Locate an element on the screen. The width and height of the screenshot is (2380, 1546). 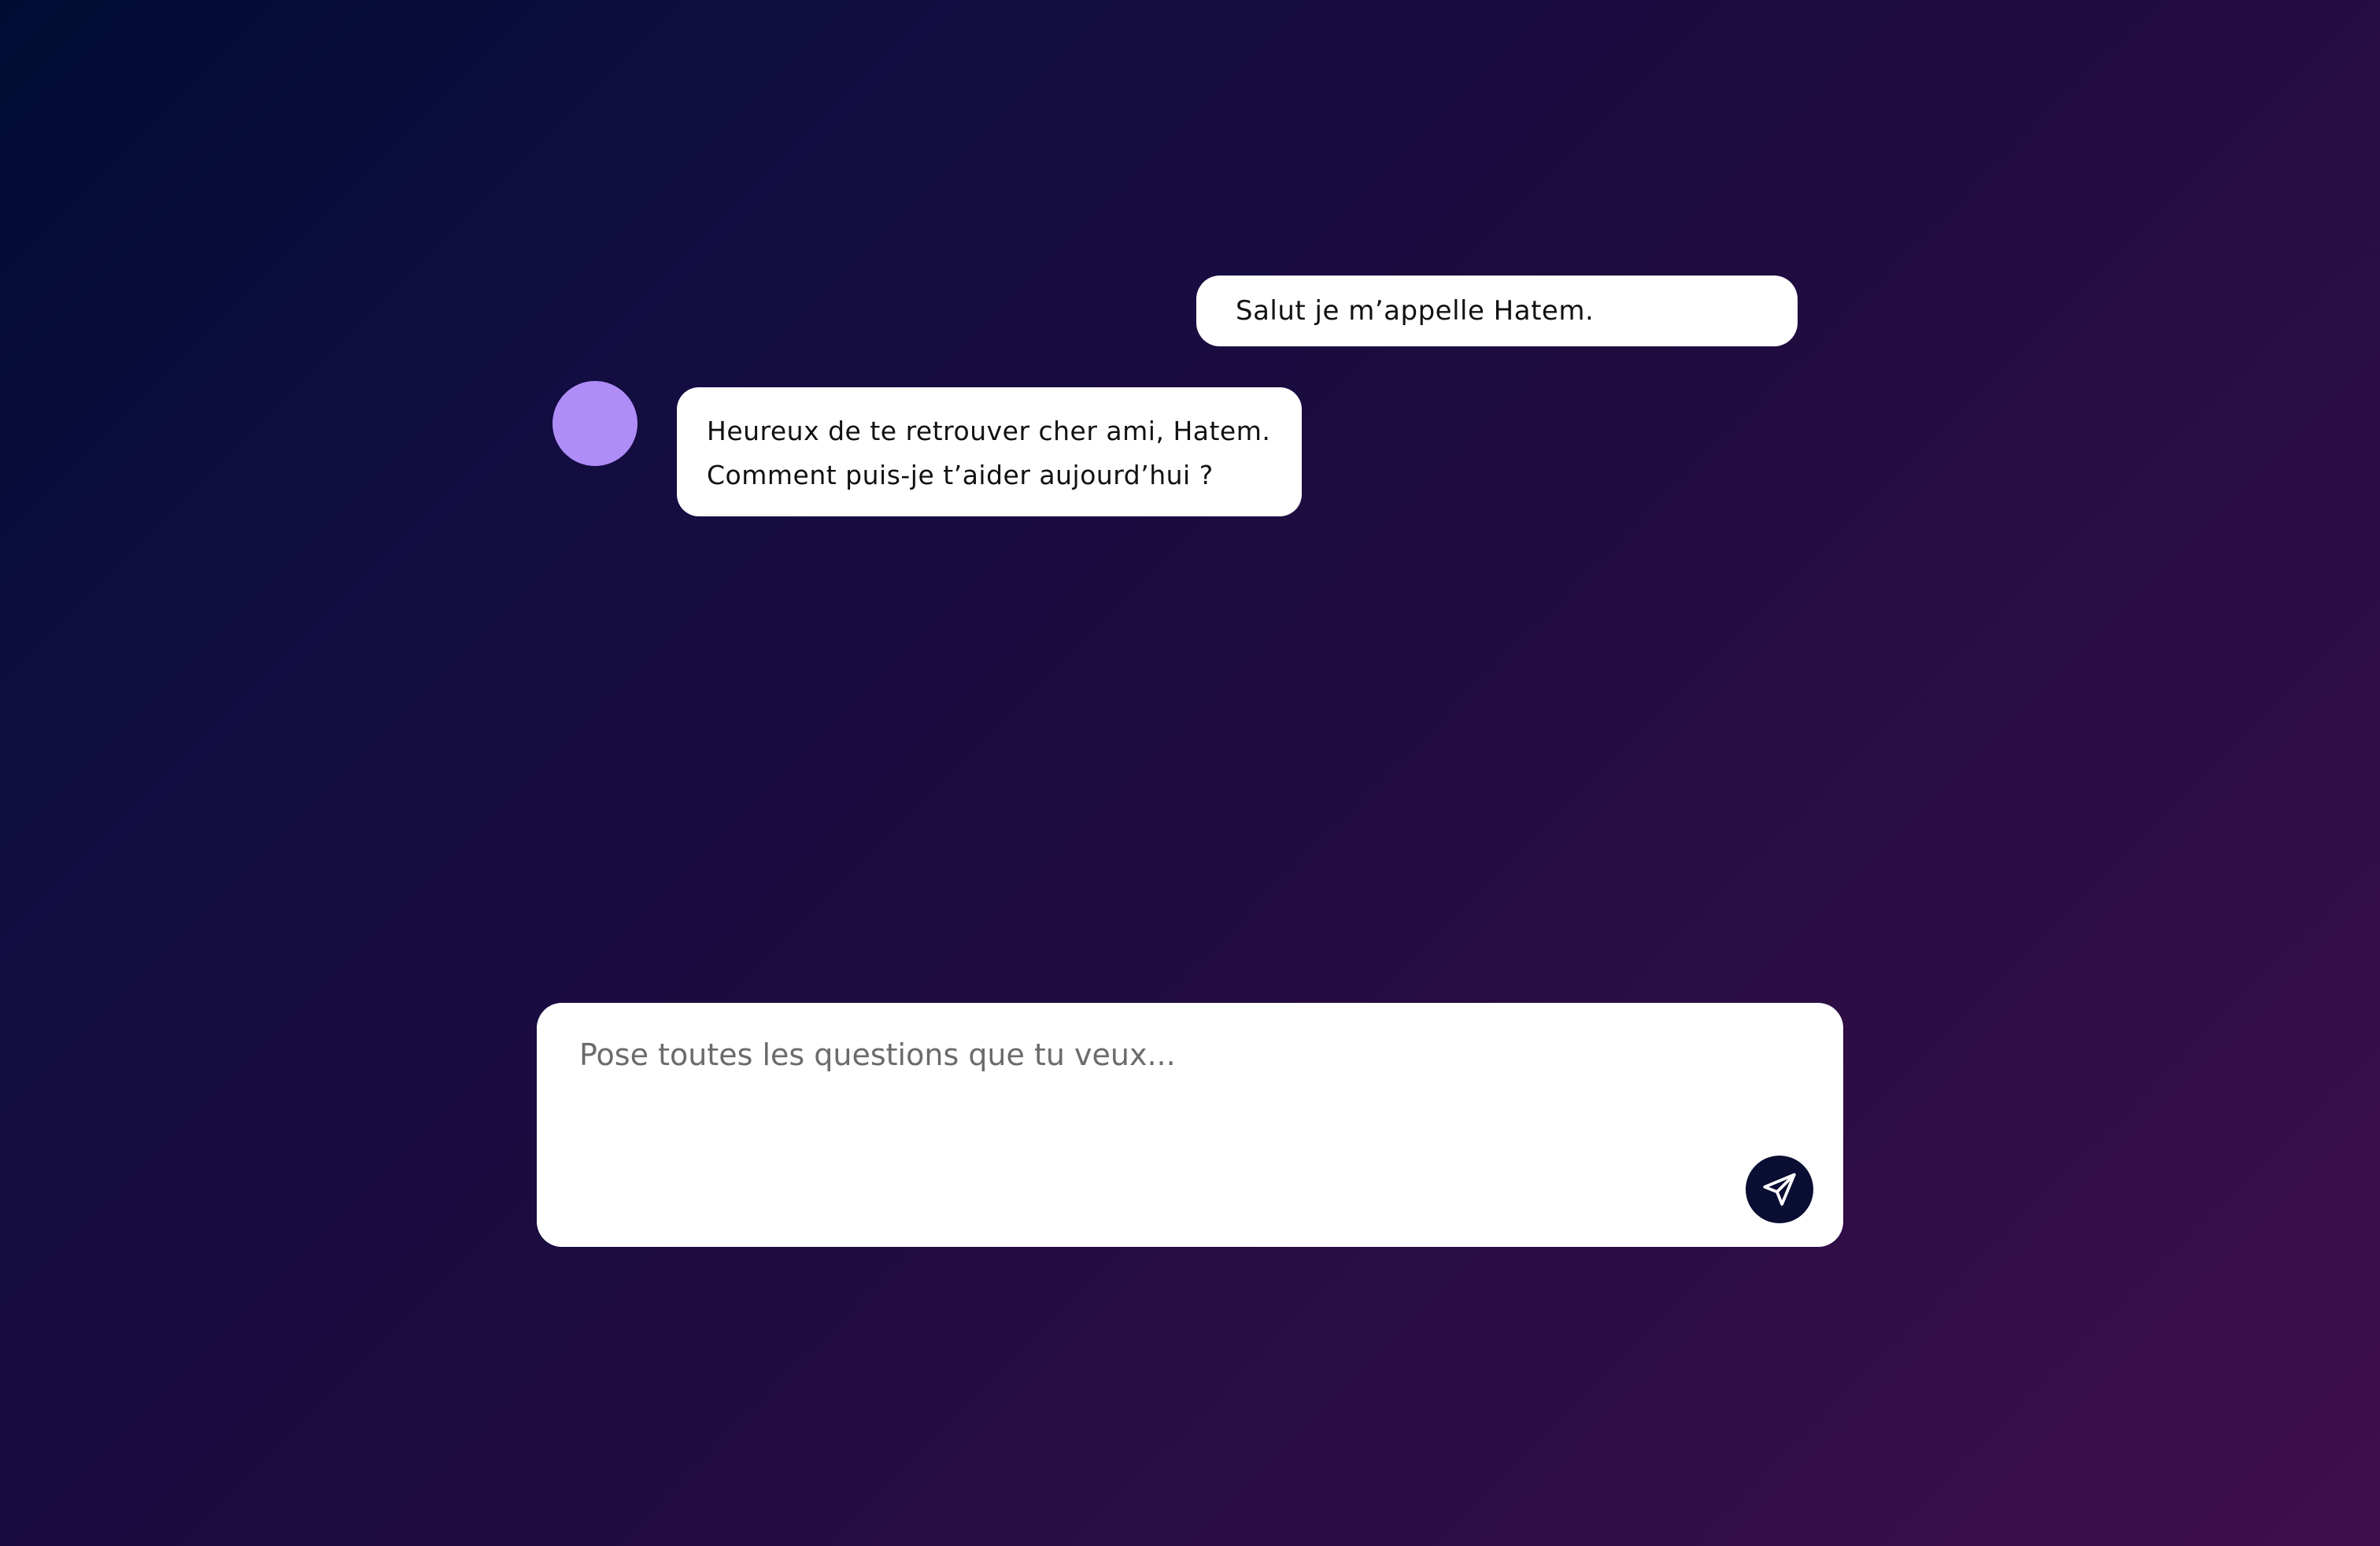
user-message-text: Salut je m’appelle Hatem. is located at coordinates (1415, 311).